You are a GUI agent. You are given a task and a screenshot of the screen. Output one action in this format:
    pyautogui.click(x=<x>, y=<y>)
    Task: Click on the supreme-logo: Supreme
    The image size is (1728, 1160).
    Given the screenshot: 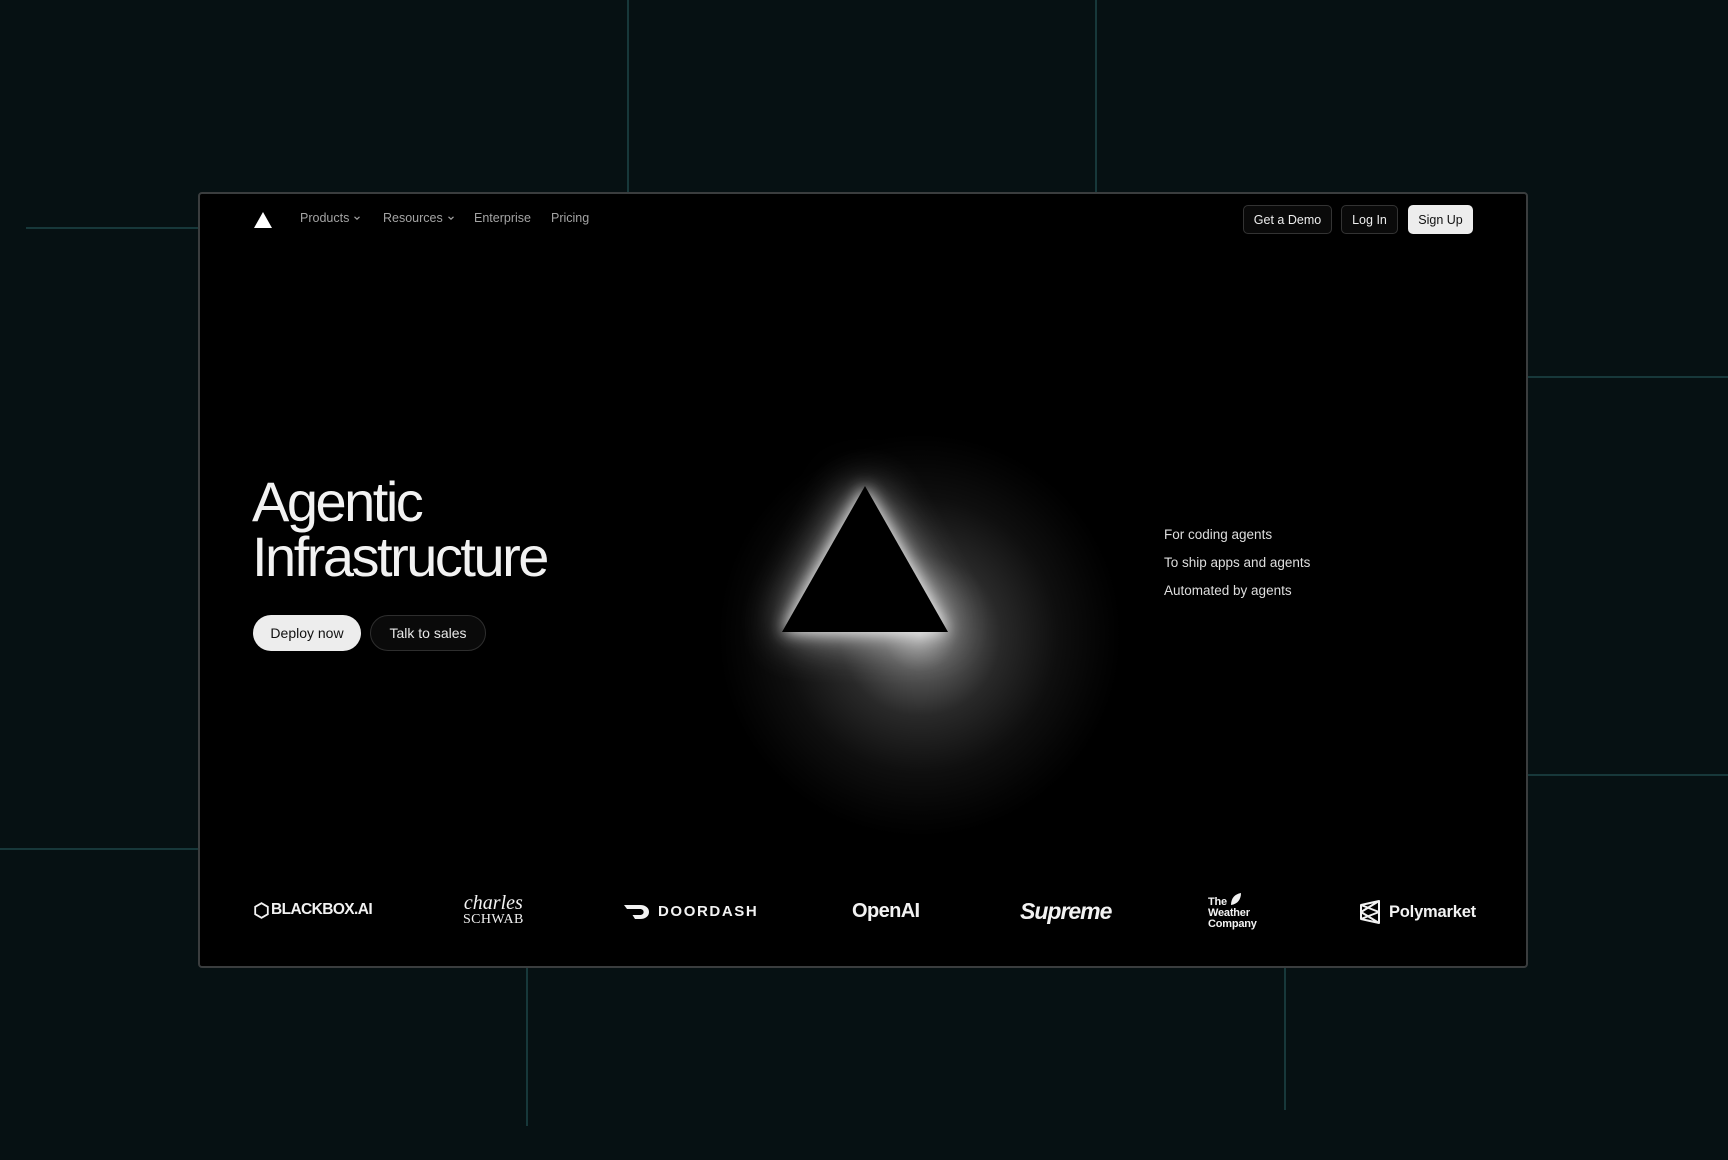 What is the action you would take?
    pyautogui.click(x=1066, y=911)
    